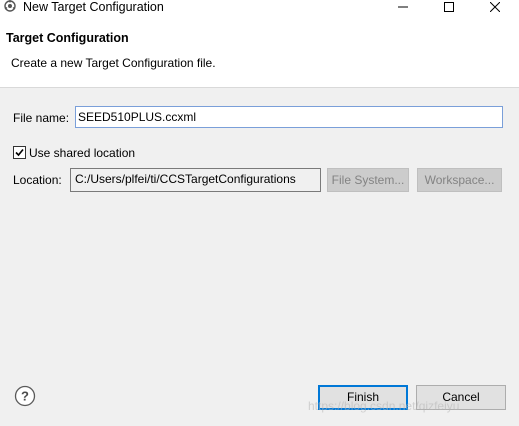 The image size is (519, 426). Describe the element at coordinates (461, 397) in the screenshot. I see `cancel-button: Cancel` at that location.